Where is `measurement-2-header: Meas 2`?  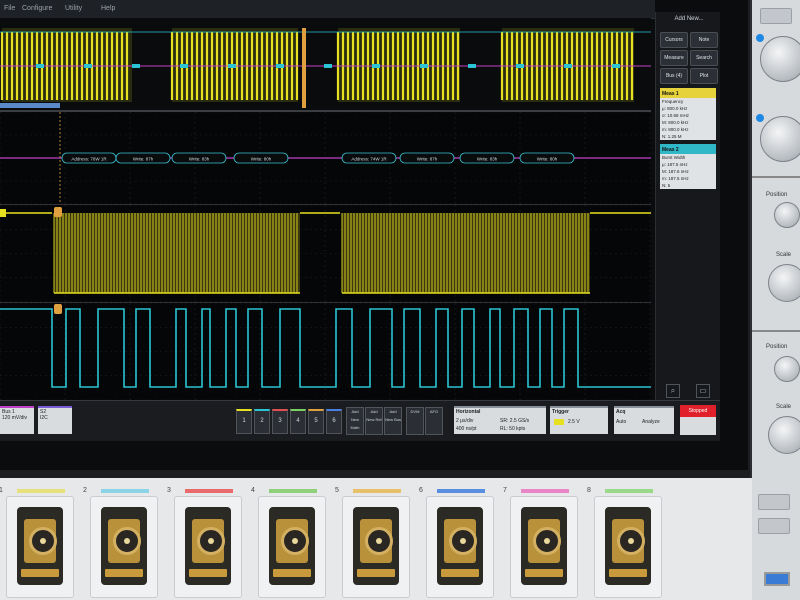 measurement-2-header: Meas 2 is located at coordinates (688, 150).